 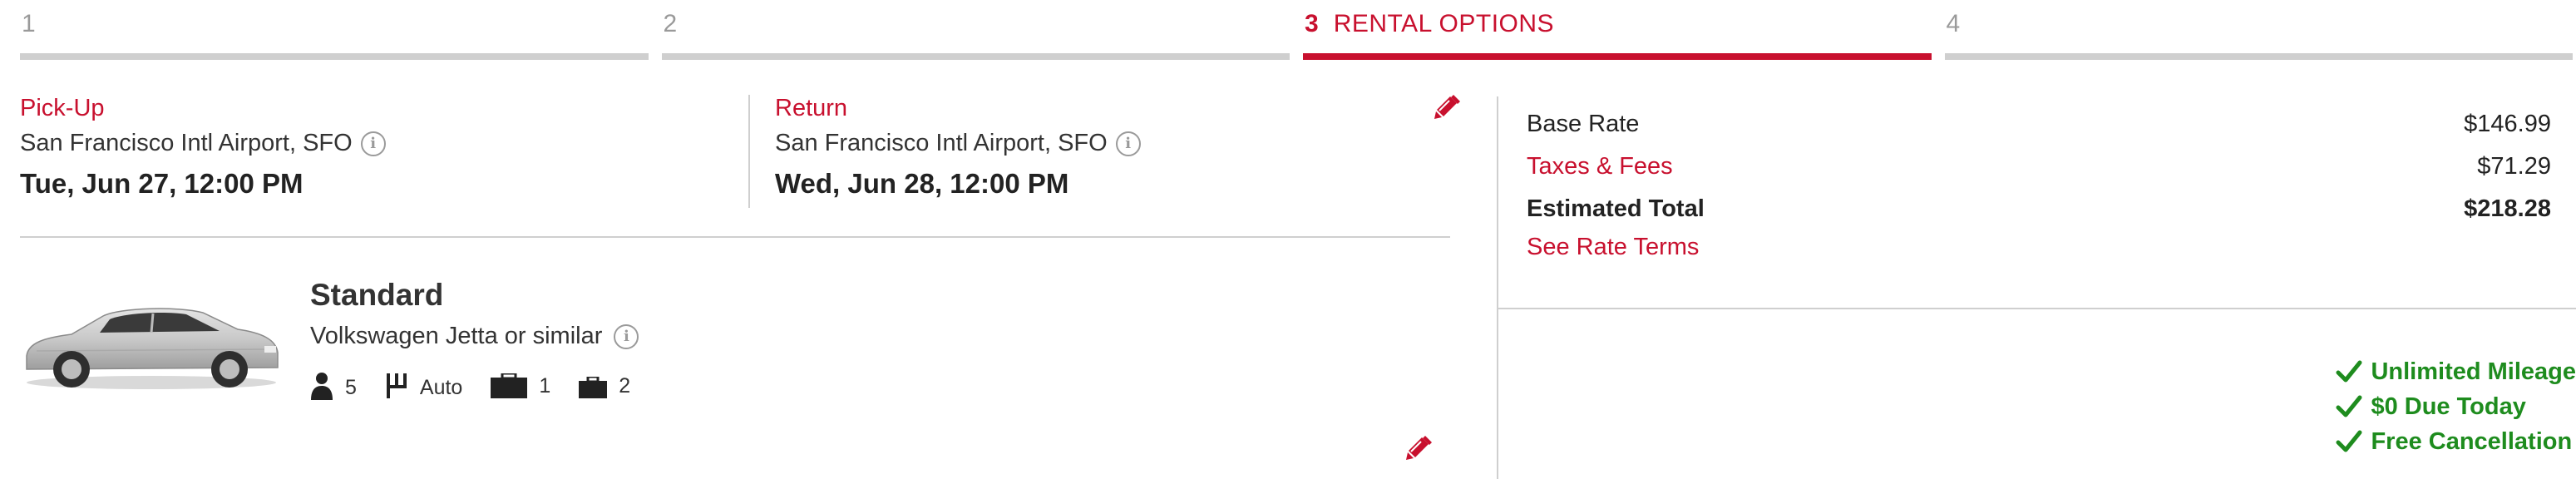 I want to click on step-2: 2, so click(x=975, y=33).